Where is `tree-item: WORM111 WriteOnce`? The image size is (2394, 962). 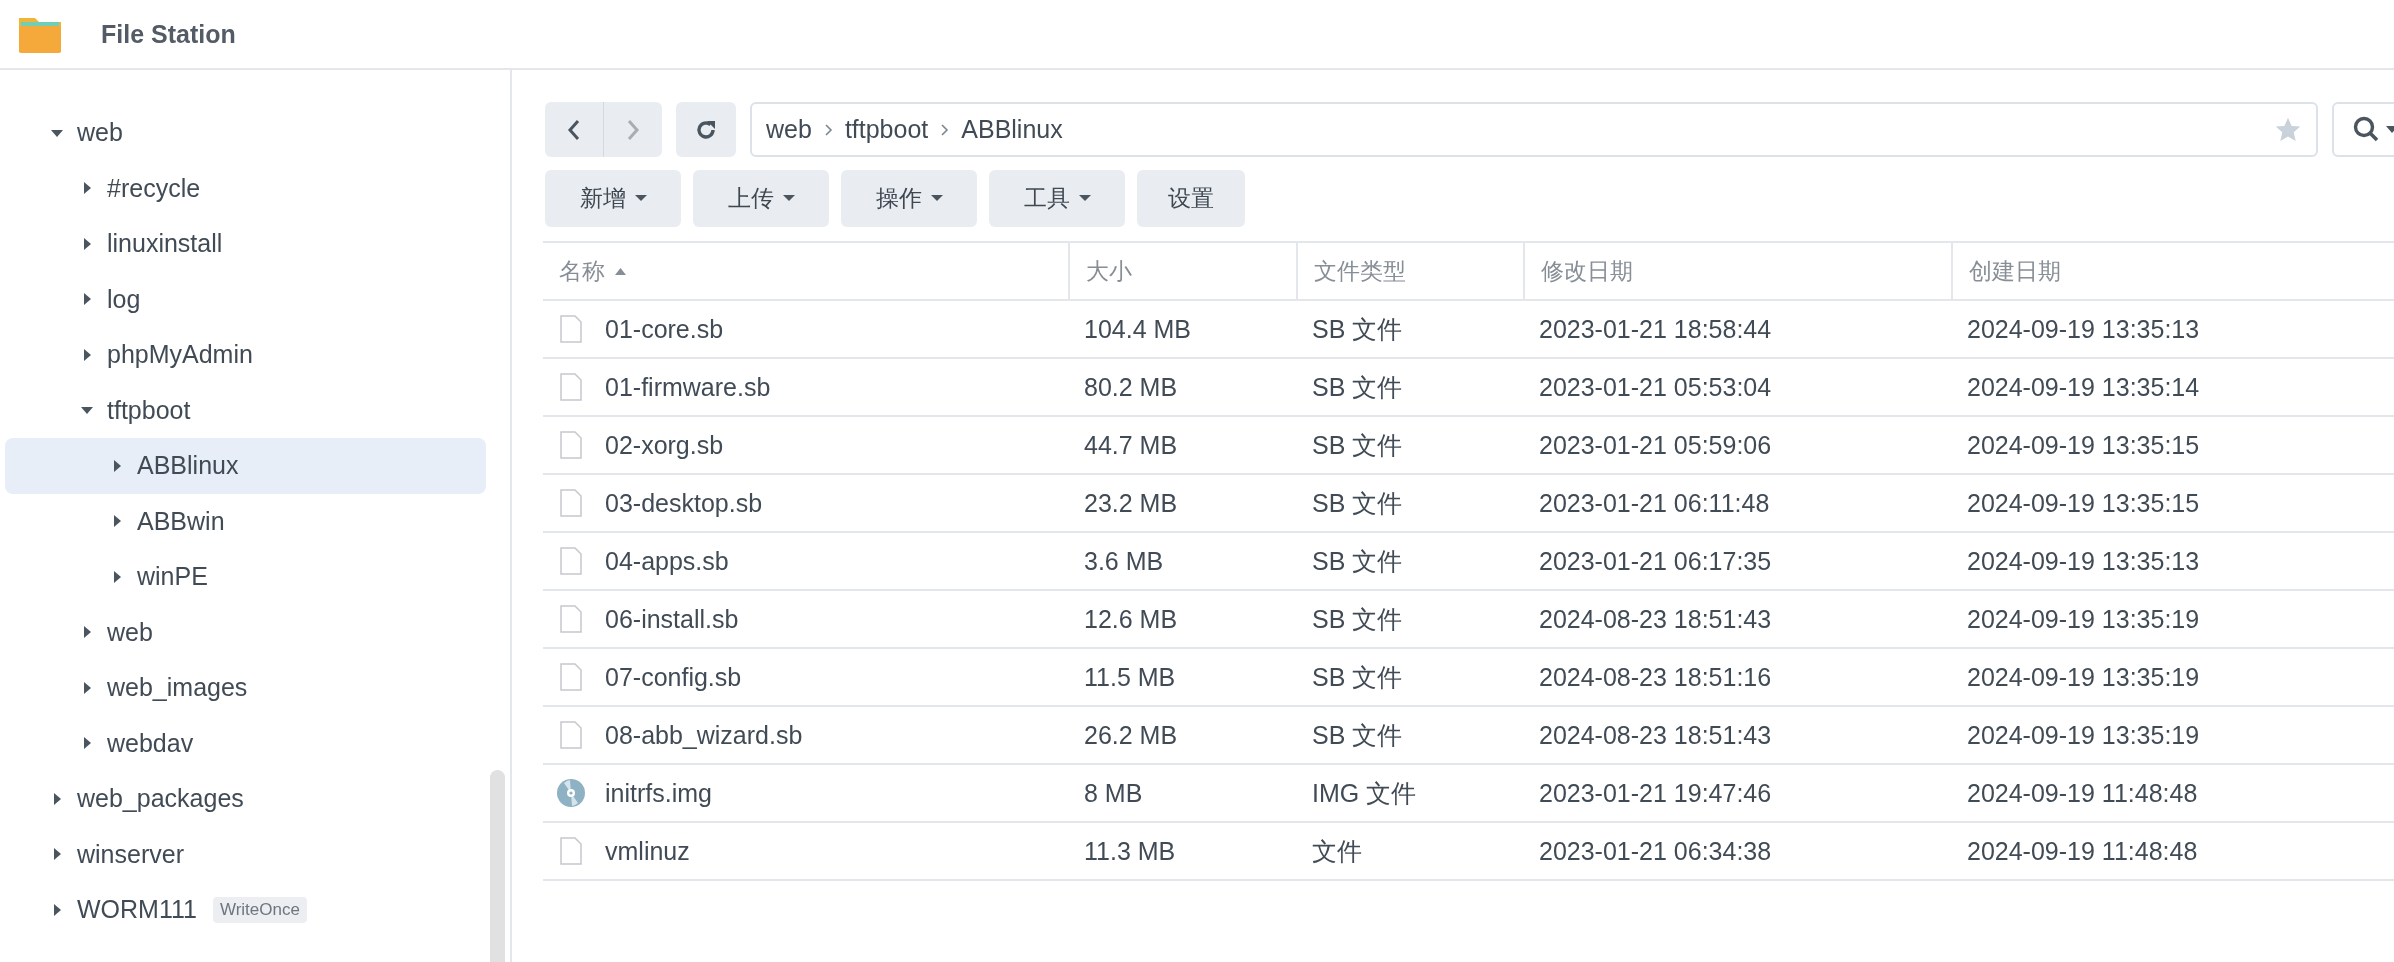 tree-item: WORM111 WriteOnce is located at coordinates (245, 910).